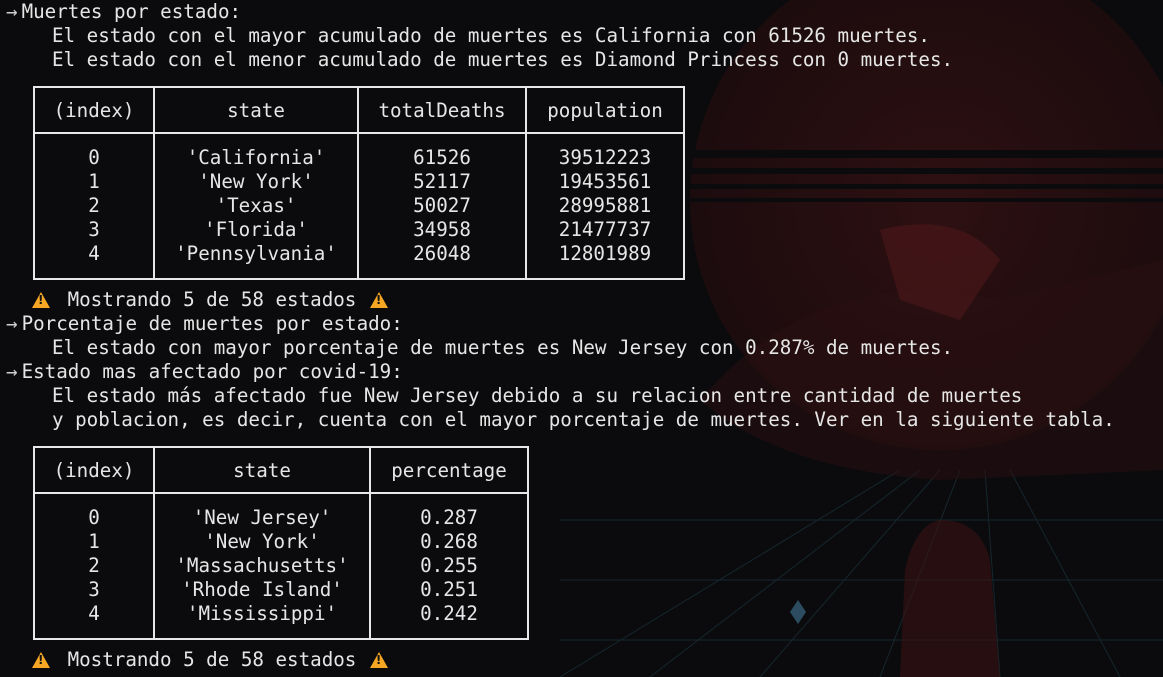 The height and width of the screenshot is (677, 1163). Describe the element at coordinates (449, 470) in the screenshot. I see `column-header: percentage` at that location.